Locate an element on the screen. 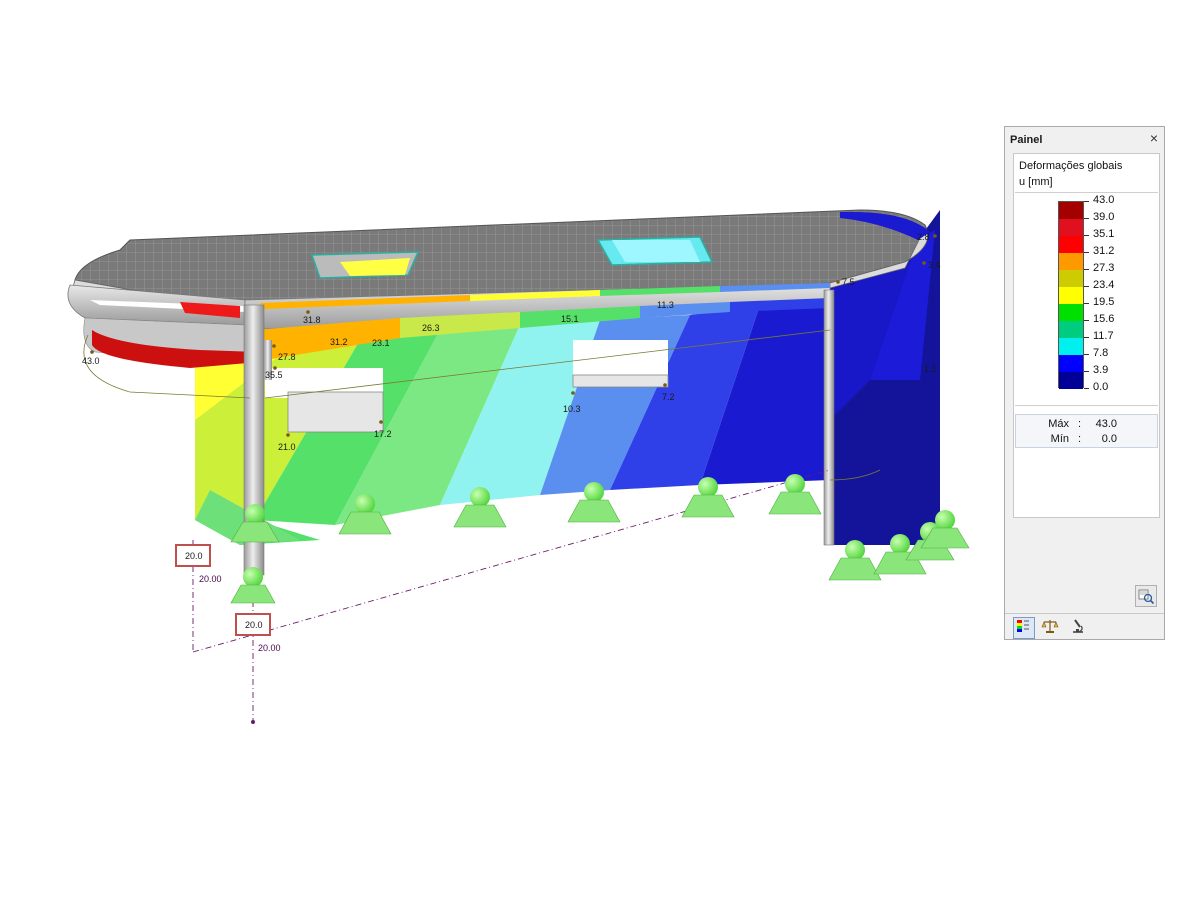 Image resolution: width=1195 pixels, height=900 pixels. value-label: 23.1 is located at coordinates (381, 343).